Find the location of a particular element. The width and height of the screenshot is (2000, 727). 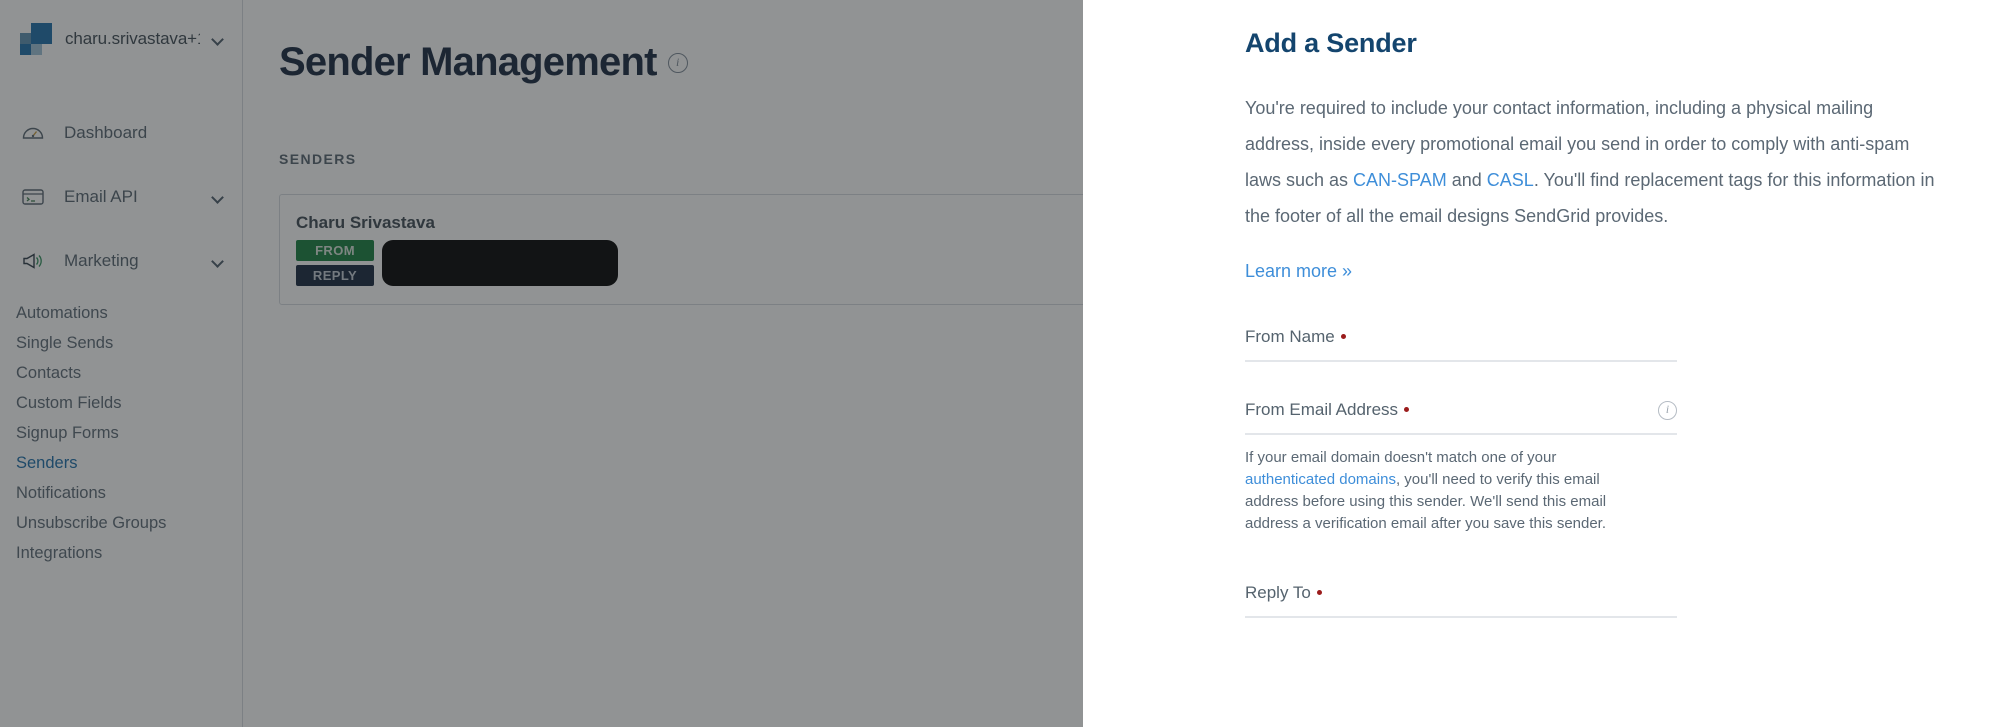

reply-to-label-row: Reply To is located at coordinates (1461, 593).